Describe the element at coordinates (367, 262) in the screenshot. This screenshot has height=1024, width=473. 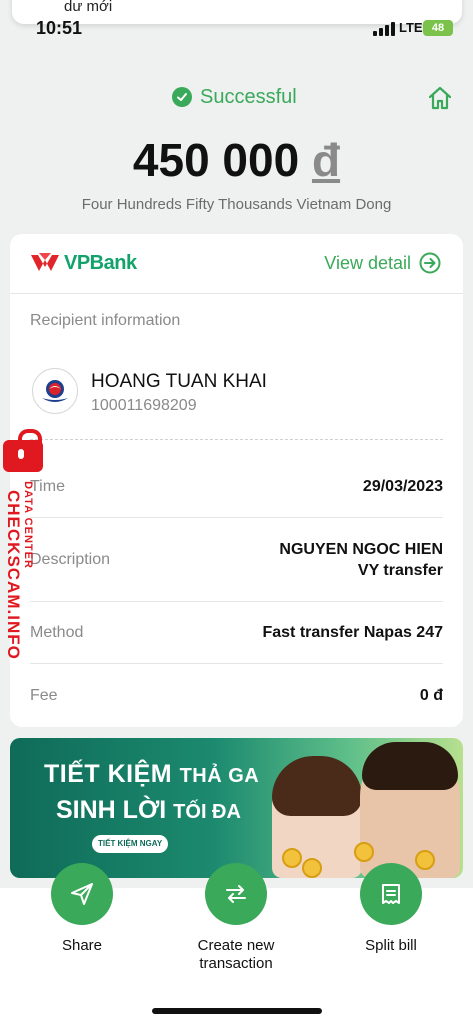
I see `view-detail-label: View detail` at that location.